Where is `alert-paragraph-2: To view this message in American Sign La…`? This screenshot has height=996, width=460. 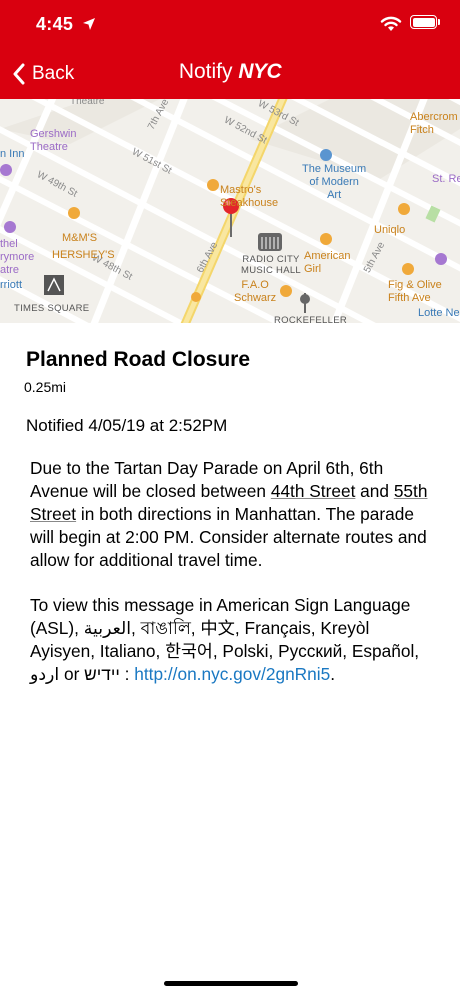
alert-paragraph-2: To view this message in American Sign La… is located at coordinates (232, 640).